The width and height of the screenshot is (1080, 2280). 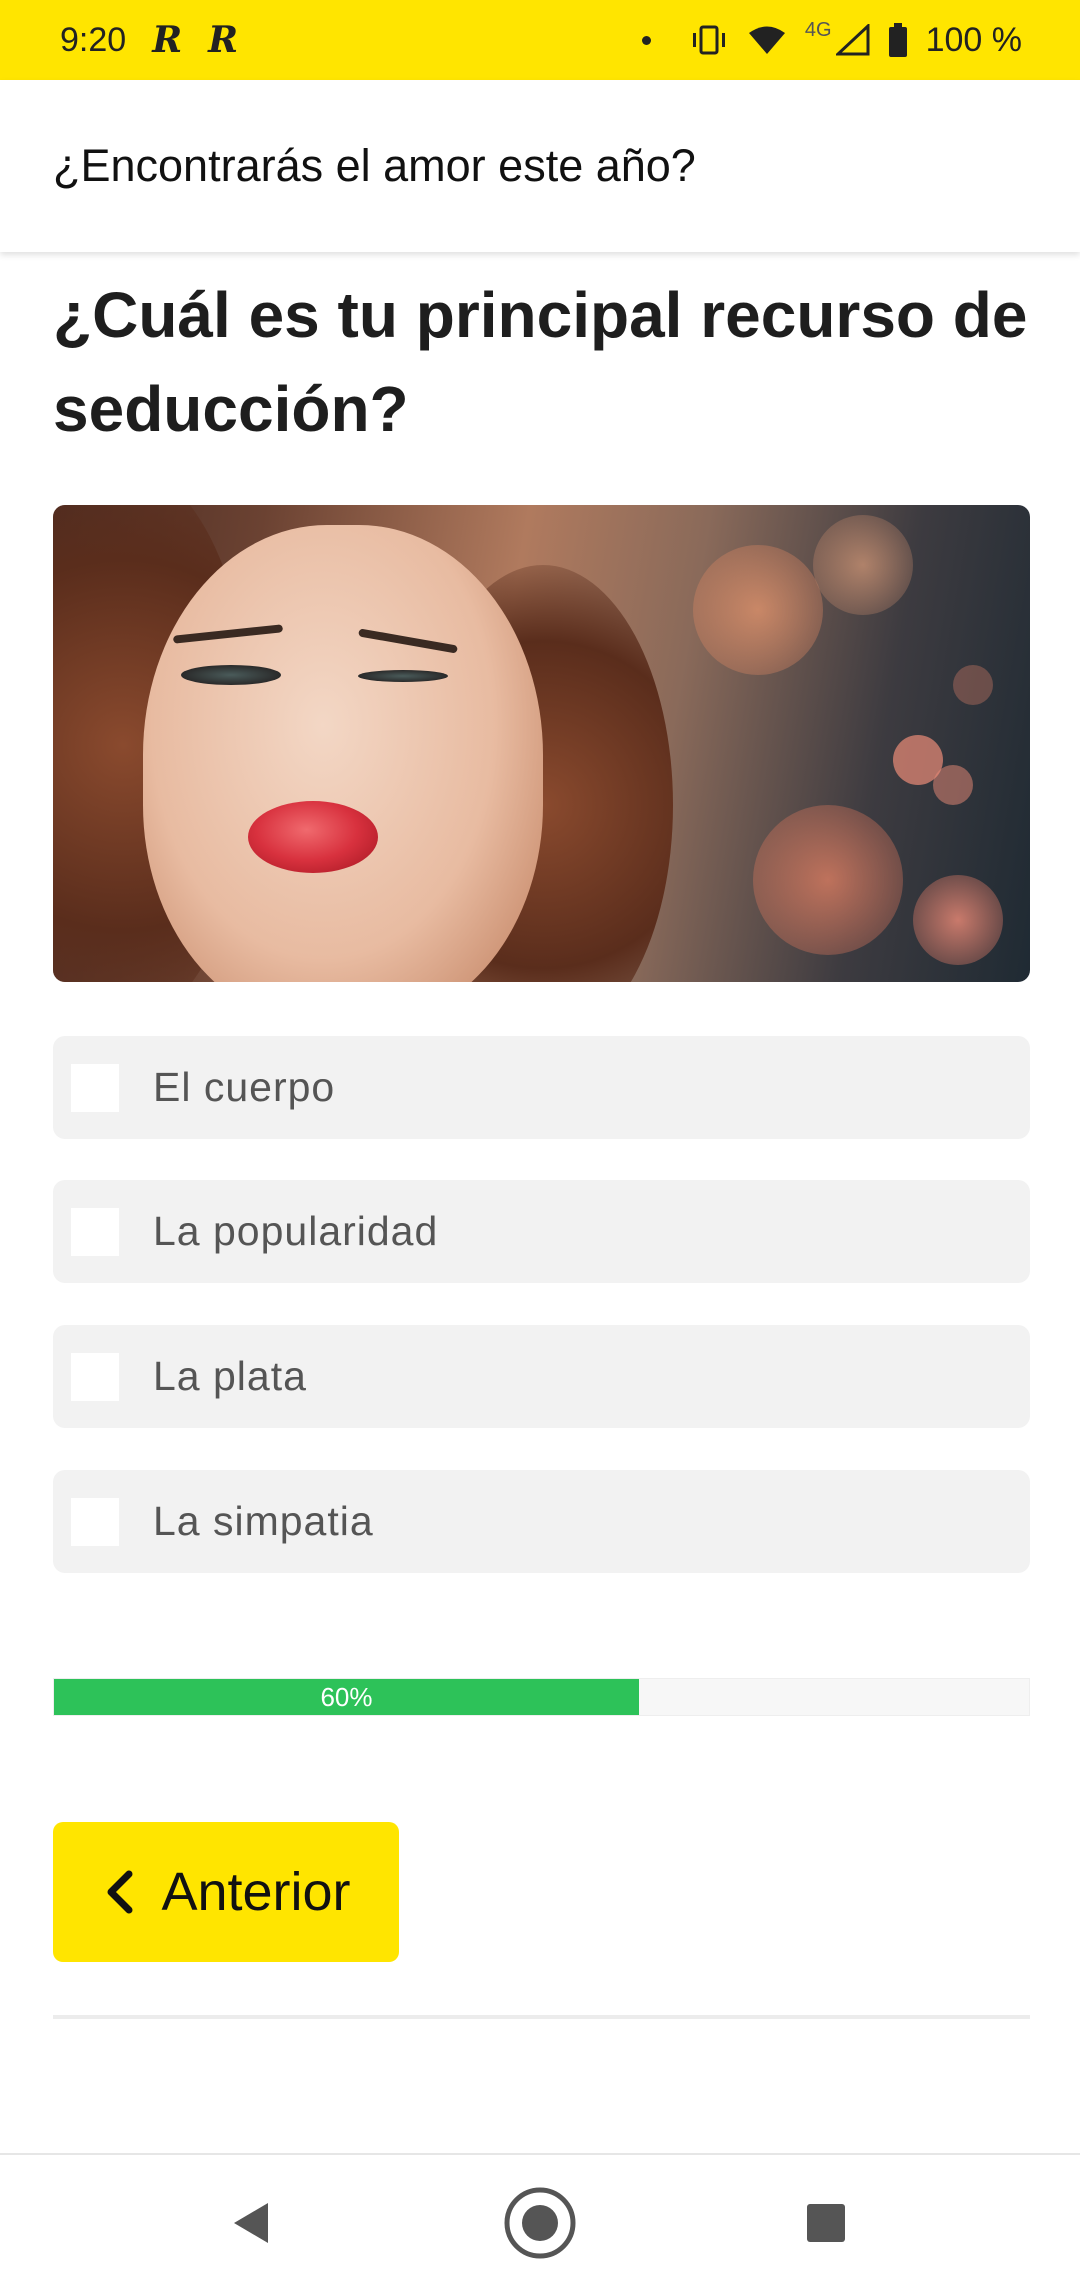 I want to click on app-bar: ¿Encontrarás el amor este año?, so click(x=540, y=166).